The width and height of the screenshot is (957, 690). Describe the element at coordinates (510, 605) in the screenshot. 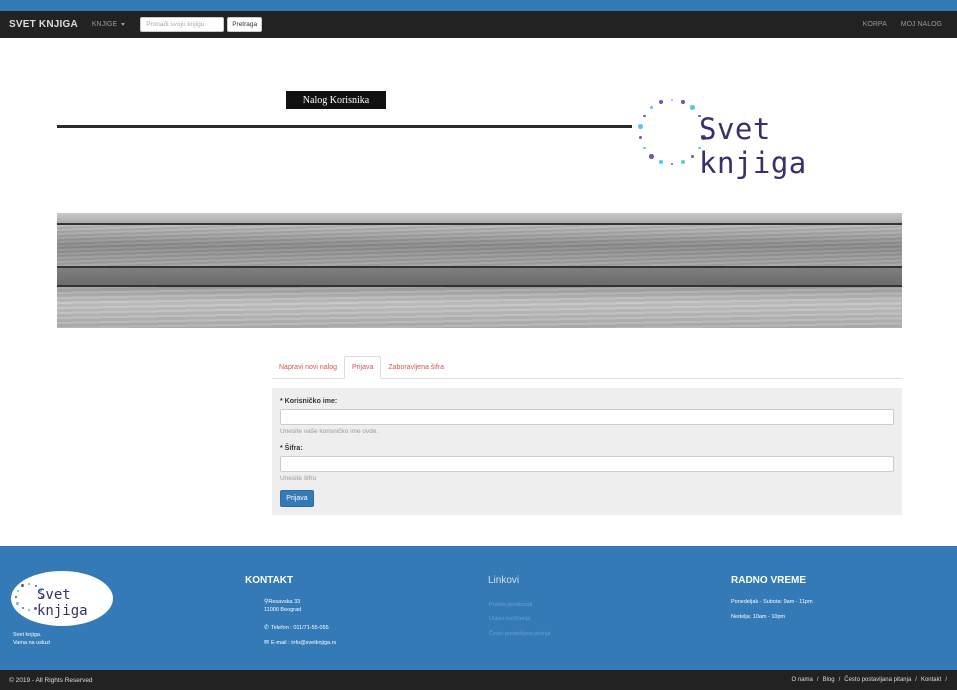

I see `footer-link-privacy: Pravila privatnosti` at that location.